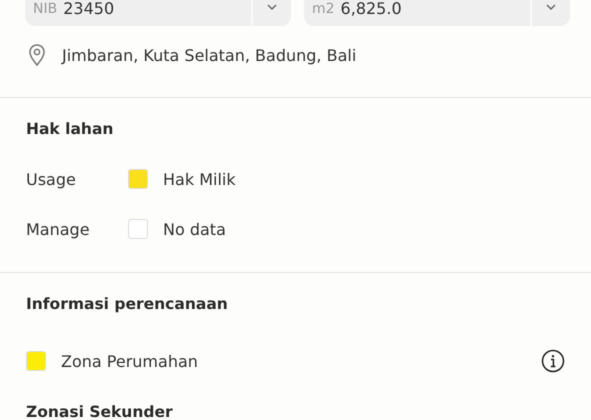 This screenshot has height=420, width=591. I want to click on unit-label: NIB, so click(45, 9).